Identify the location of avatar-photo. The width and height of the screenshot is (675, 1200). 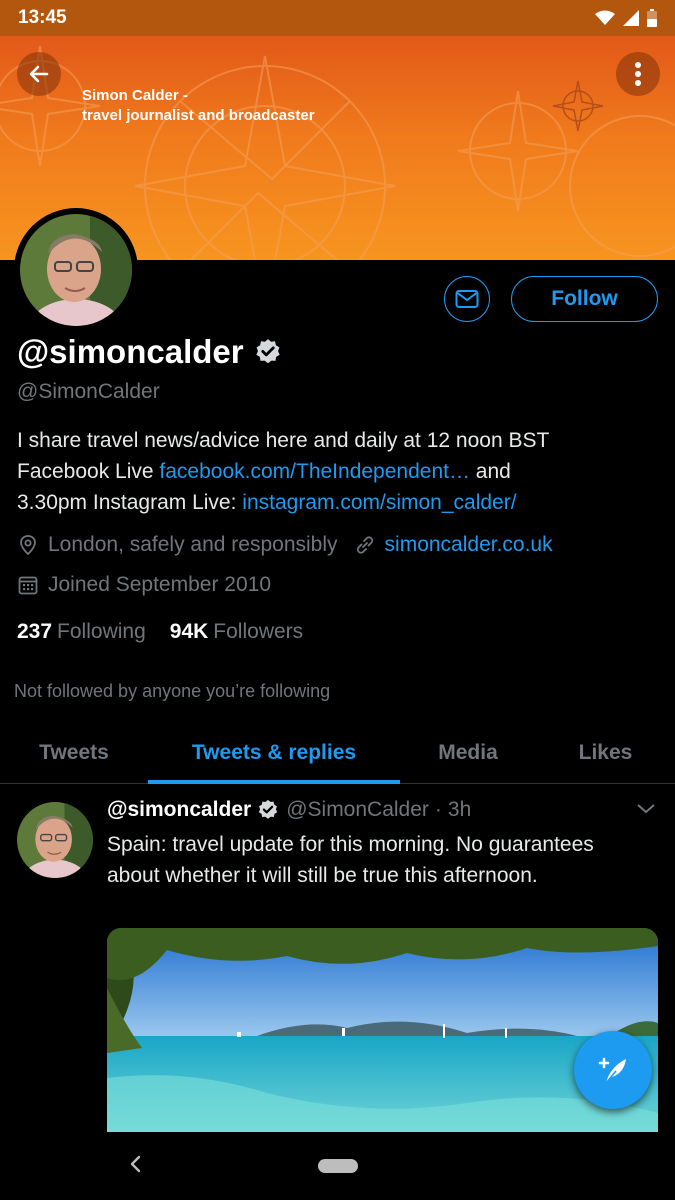
(76, 270).